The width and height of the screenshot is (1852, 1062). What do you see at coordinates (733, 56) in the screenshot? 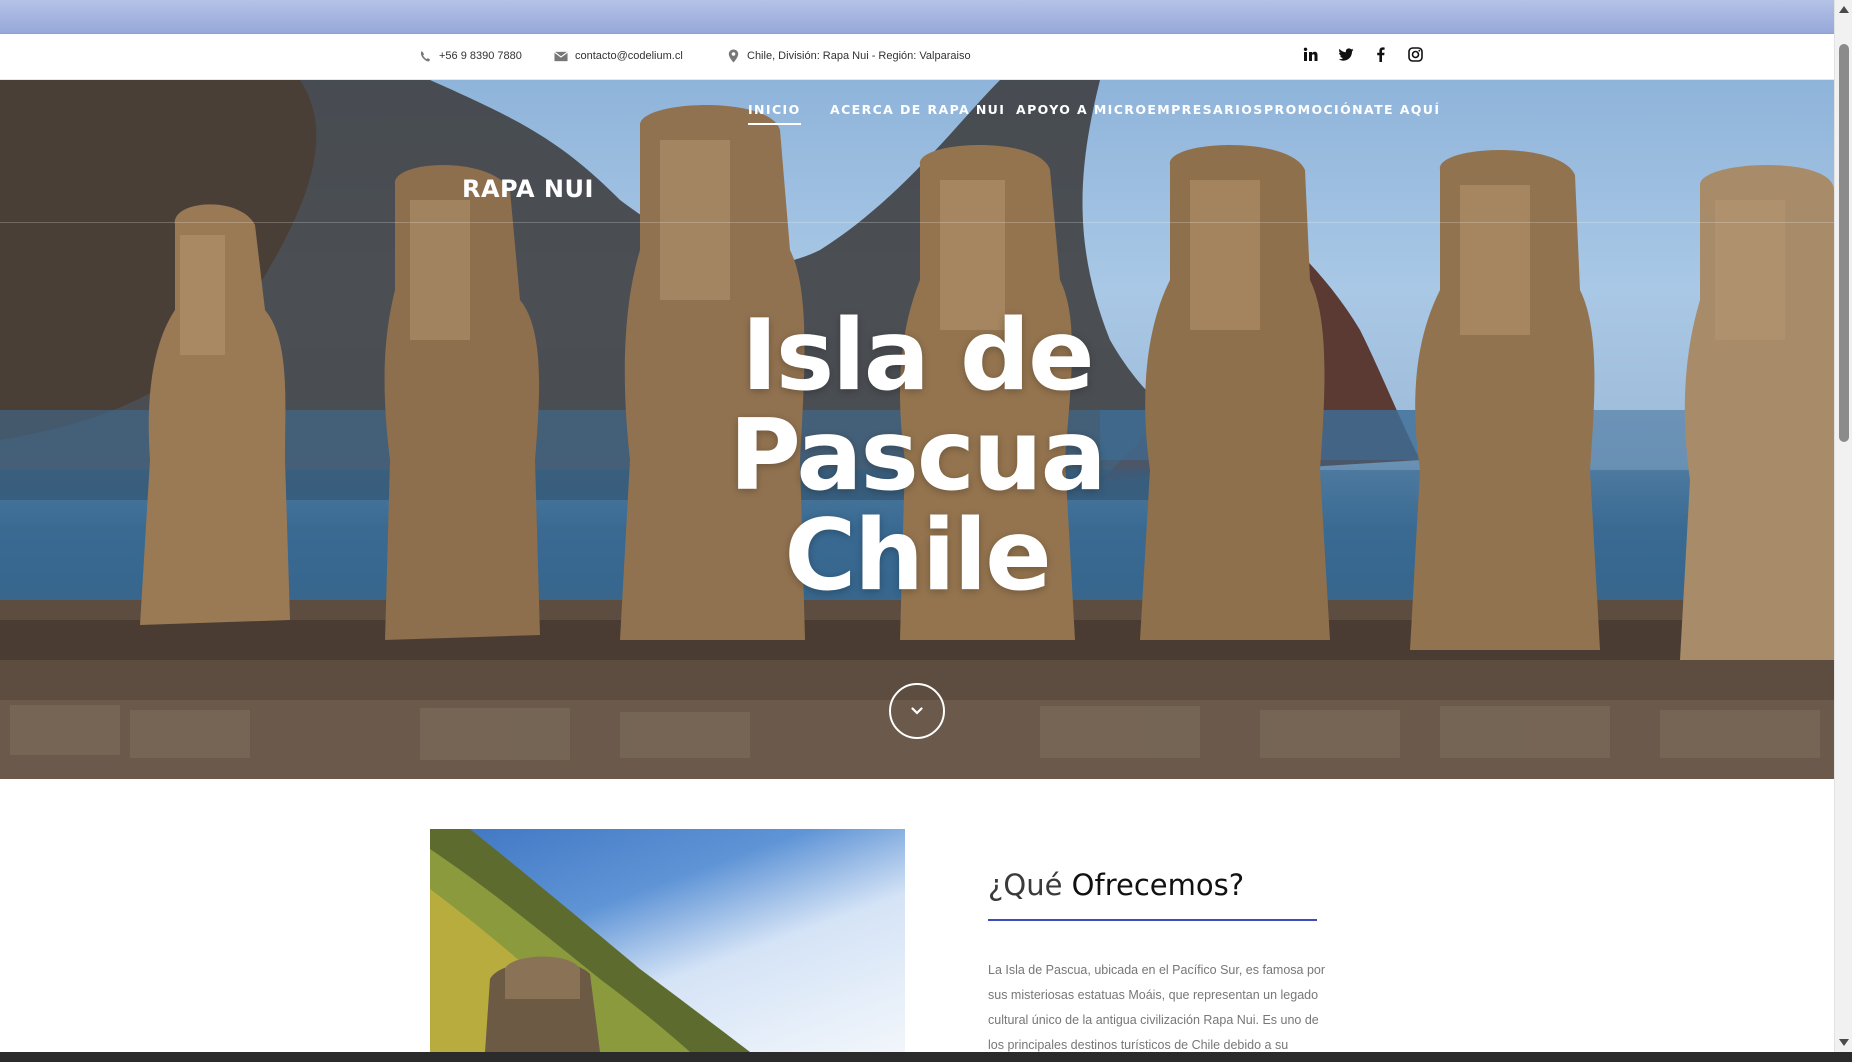
I see `map-pin-icon` at bounding box center [733, 56].